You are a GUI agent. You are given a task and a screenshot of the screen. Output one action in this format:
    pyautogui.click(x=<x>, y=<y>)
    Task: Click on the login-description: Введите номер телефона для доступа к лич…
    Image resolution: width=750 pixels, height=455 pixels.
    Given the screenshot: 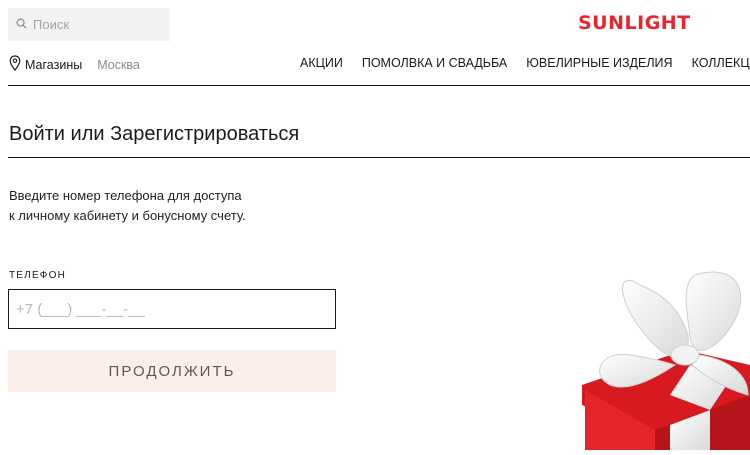 What is the action you would take?
    pyautogui.click(x=159, y=206)
    